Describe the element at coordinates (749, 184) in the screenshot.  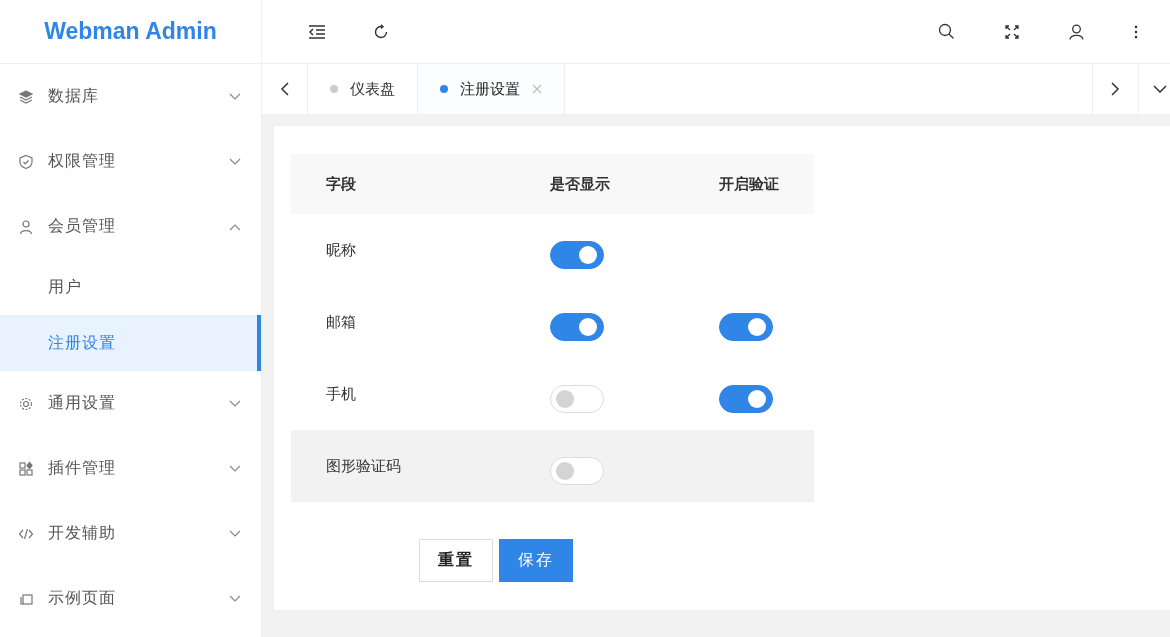
I see `column-header: 开启验证` at that location.